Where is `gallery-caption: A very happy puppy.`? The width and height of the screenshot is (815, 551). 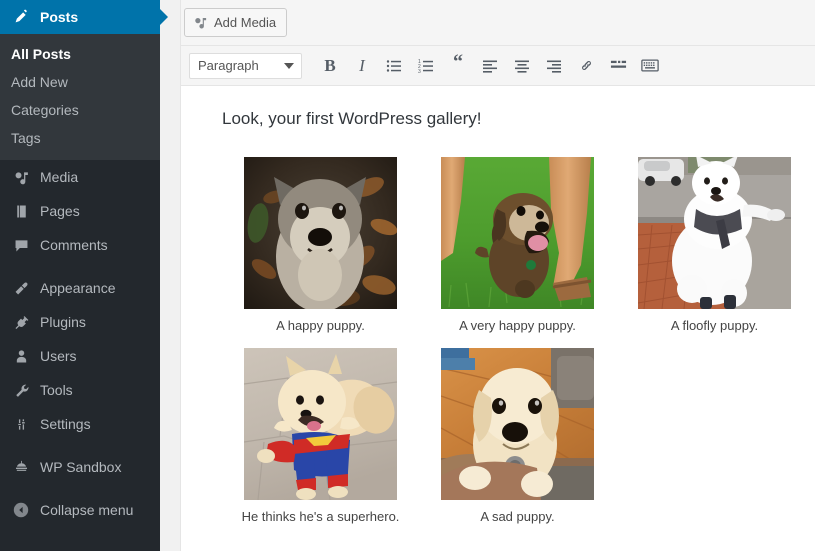 gallery-caption: A very happy puppy. is located at coordinates (517, 325).